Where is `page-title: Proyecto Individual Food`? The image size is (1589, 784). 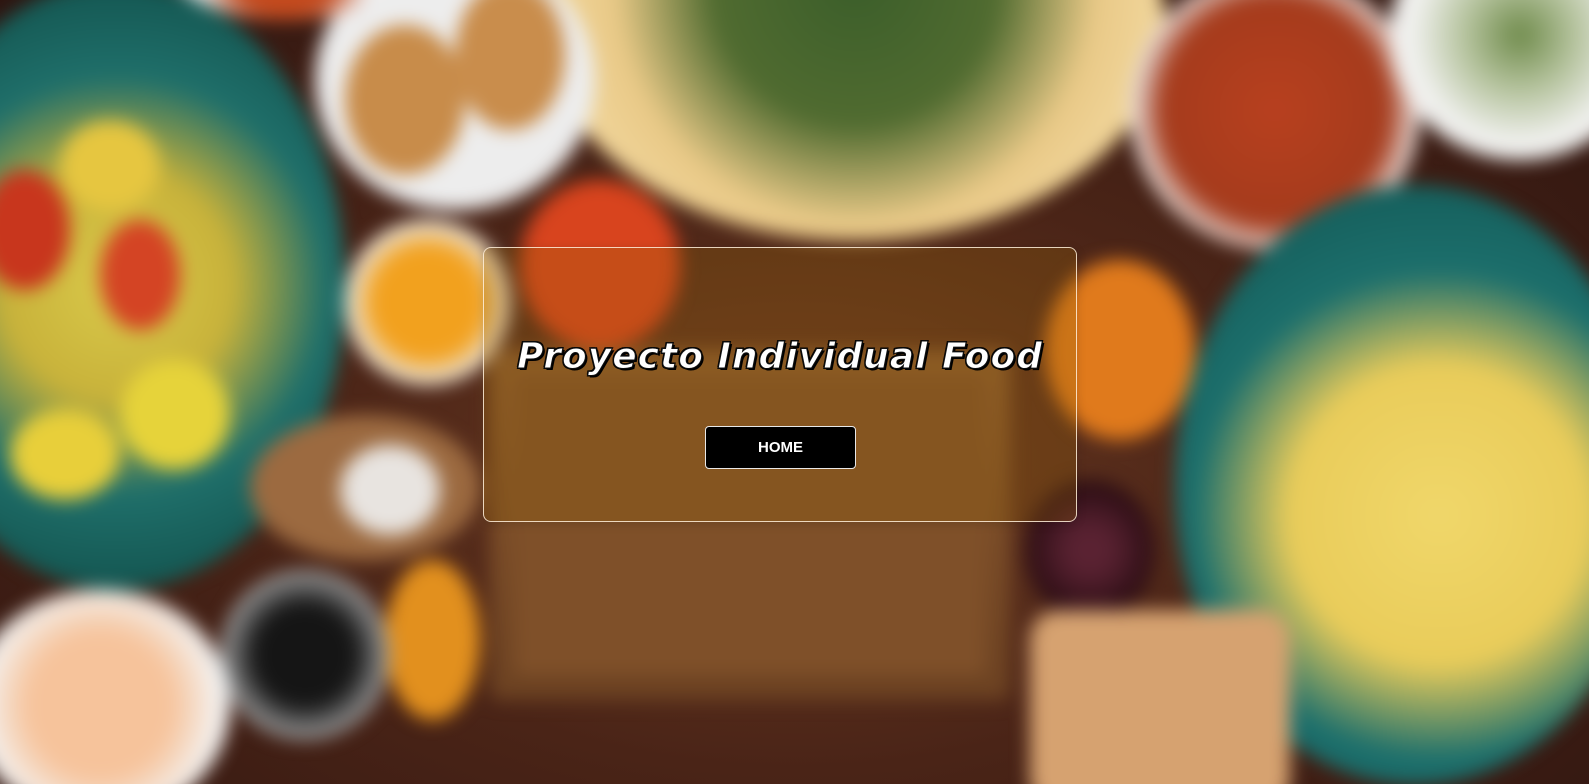 page-title: Proyecto Individual Food is located at coordinates (780, 357).